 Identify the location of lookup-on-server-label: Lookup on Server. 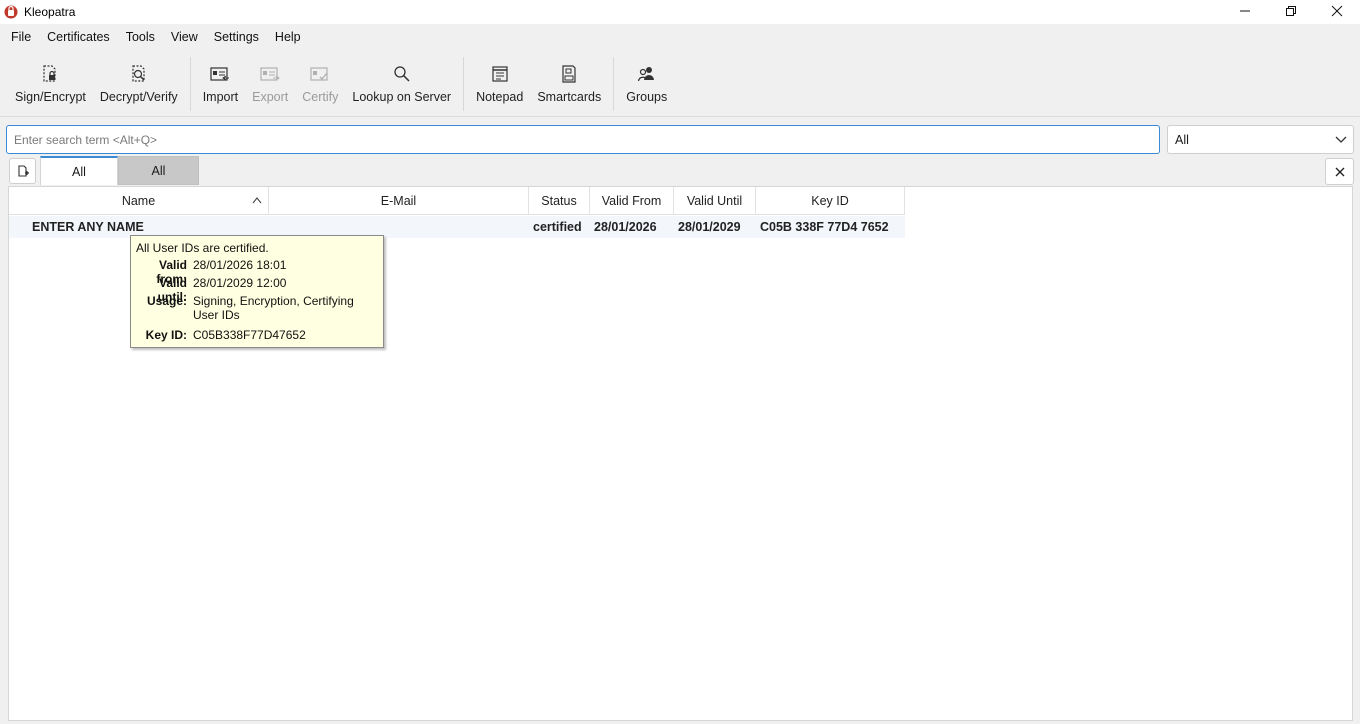
(402, 97).